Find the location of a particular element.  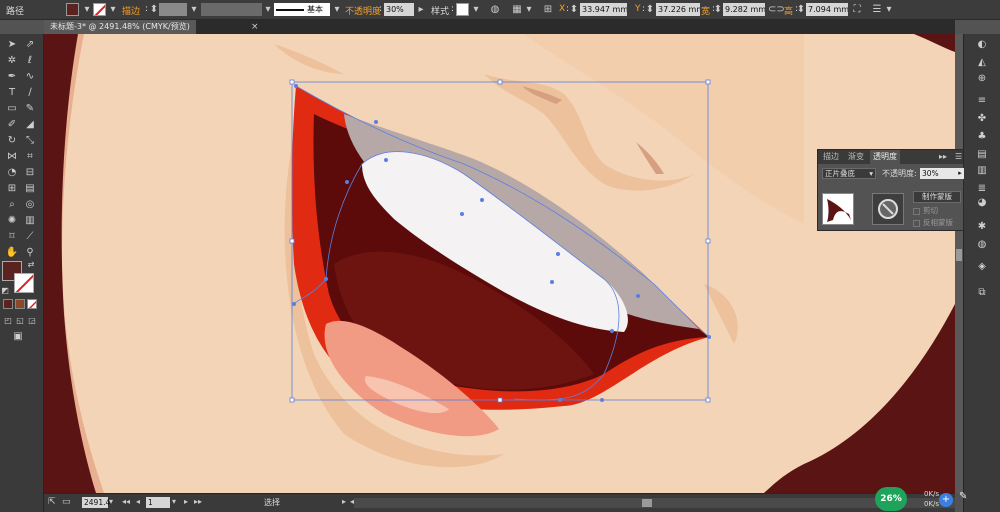

blend-mode-select: 正片叠底 ▾ is located at coordinates (849, 173).